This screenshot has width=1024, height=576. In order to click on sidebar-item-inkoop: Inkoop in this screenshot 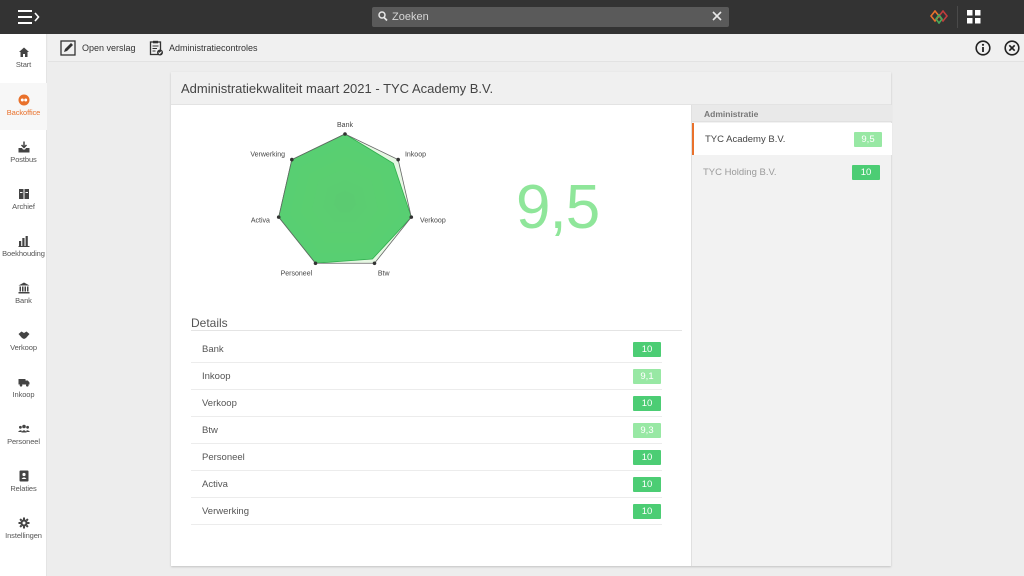, I will do `click(23, 388)`.